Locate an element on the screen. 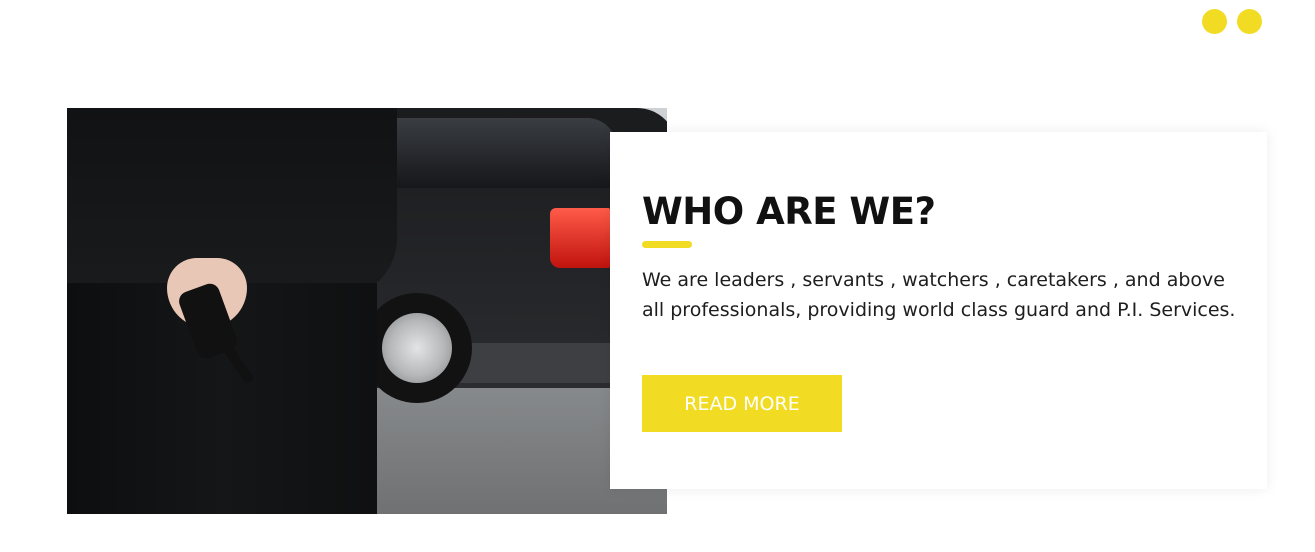  section-title: WHO ARE WE? is located at coordinates (789, 211).